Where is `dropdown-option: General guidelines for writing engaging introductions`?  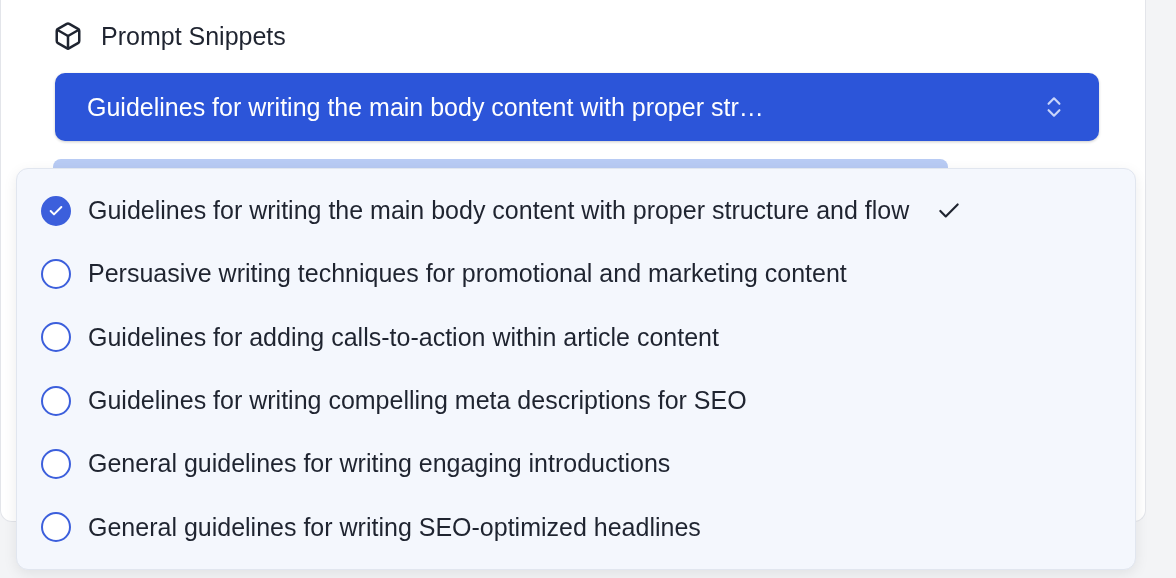 dropdown-option: General guidelines for writing engaging introductions is located at coordinates (576, 464).